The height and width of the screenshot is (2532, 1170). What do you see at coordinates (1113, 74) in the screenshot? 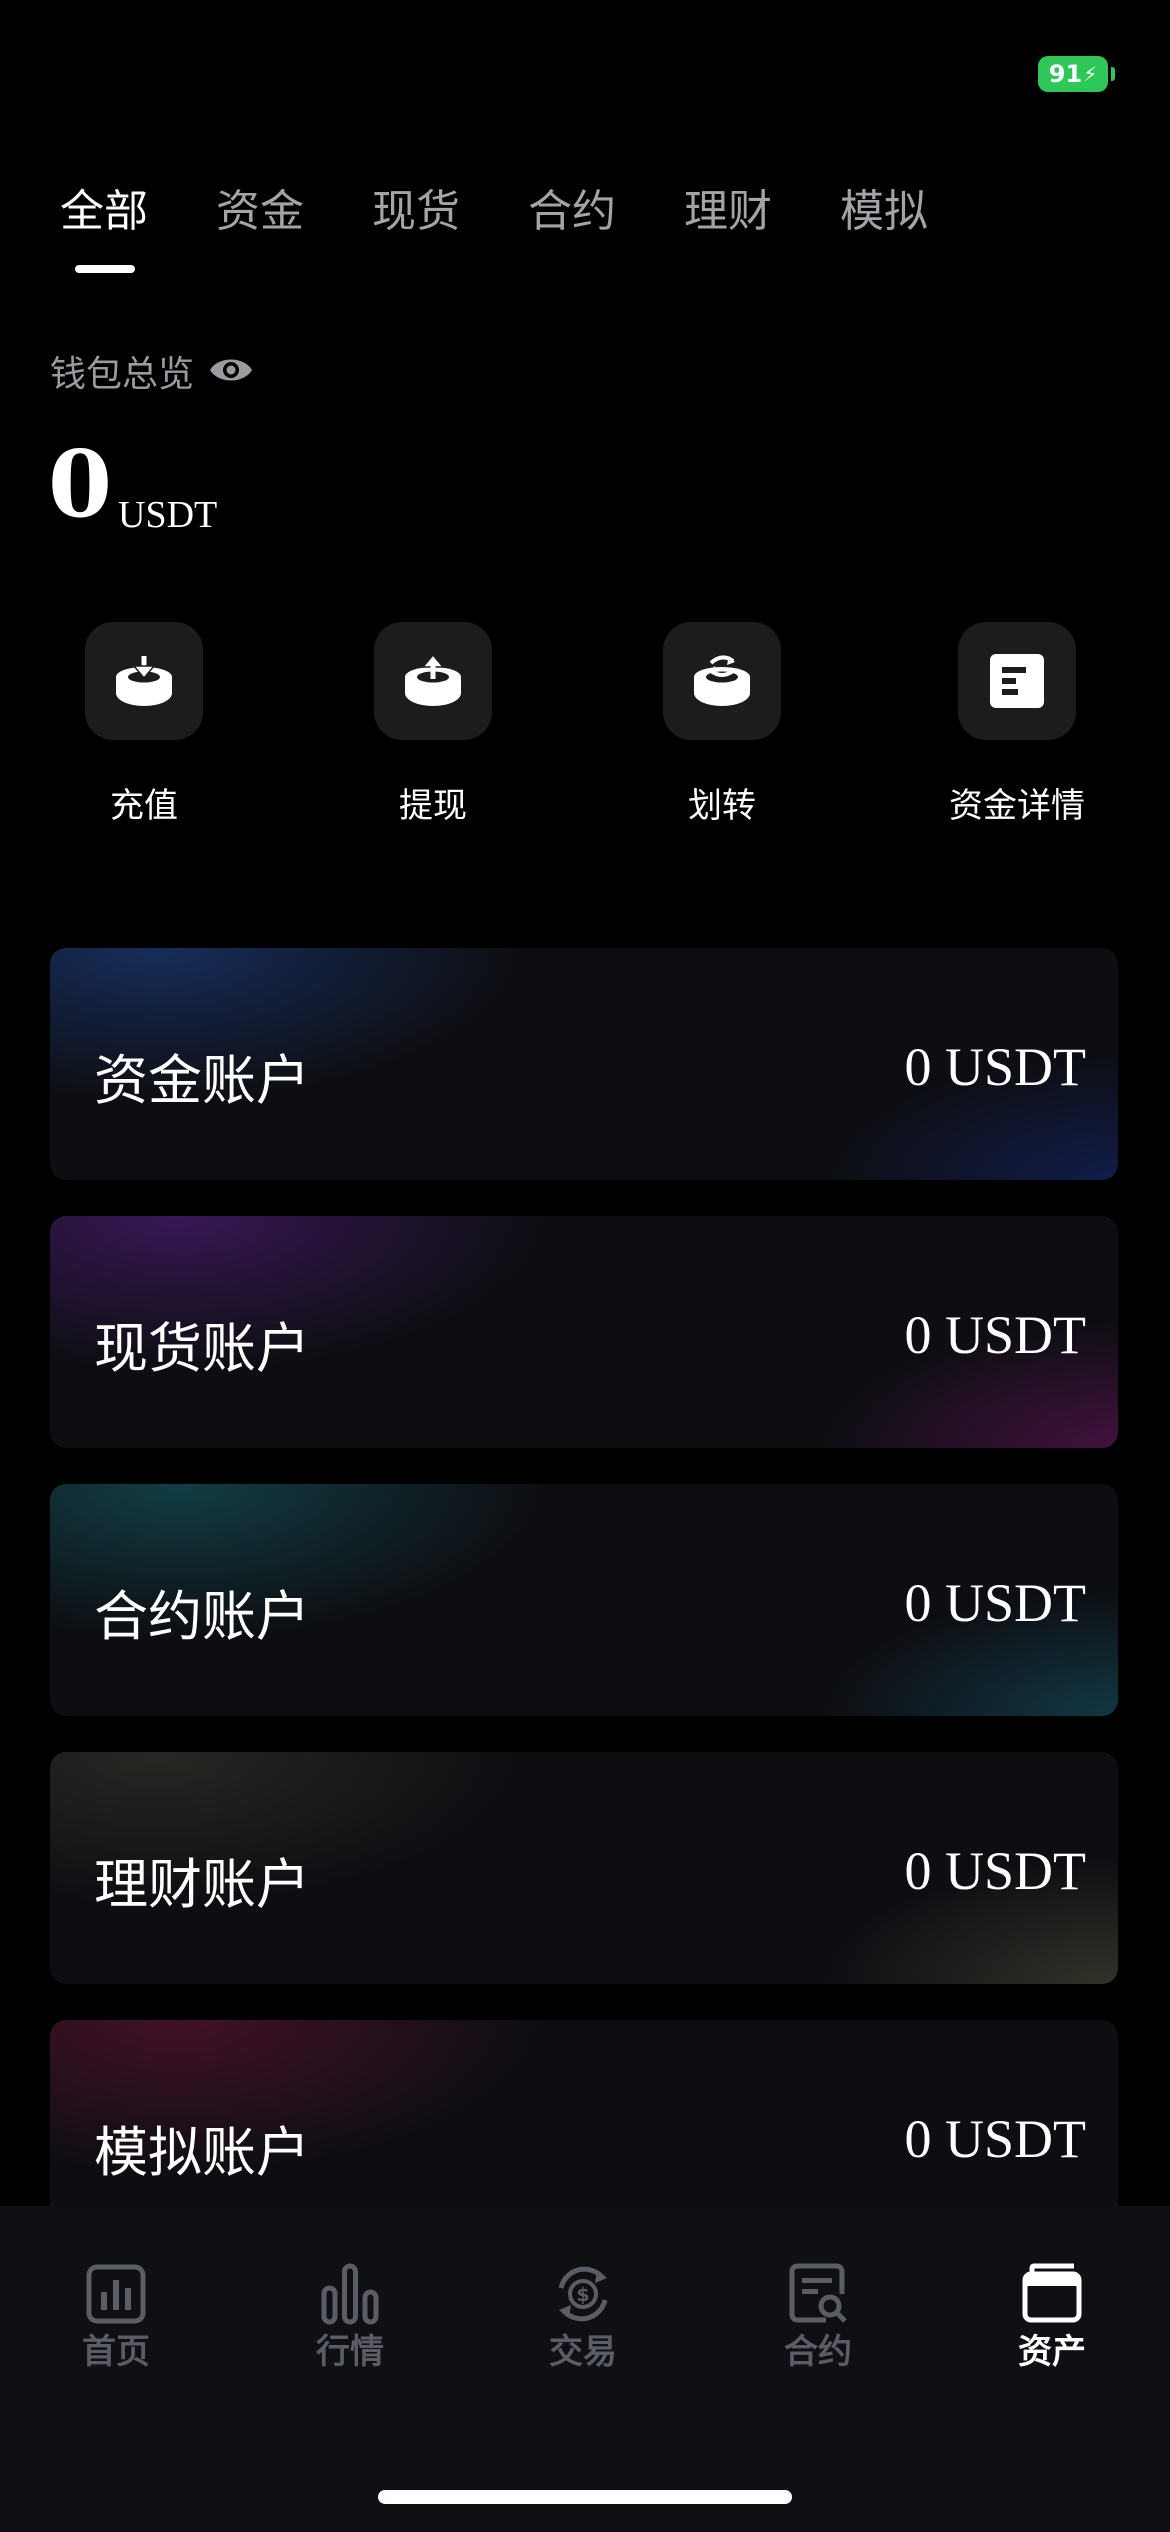
I see `battery-tip` at bounding box center [1113, 74].